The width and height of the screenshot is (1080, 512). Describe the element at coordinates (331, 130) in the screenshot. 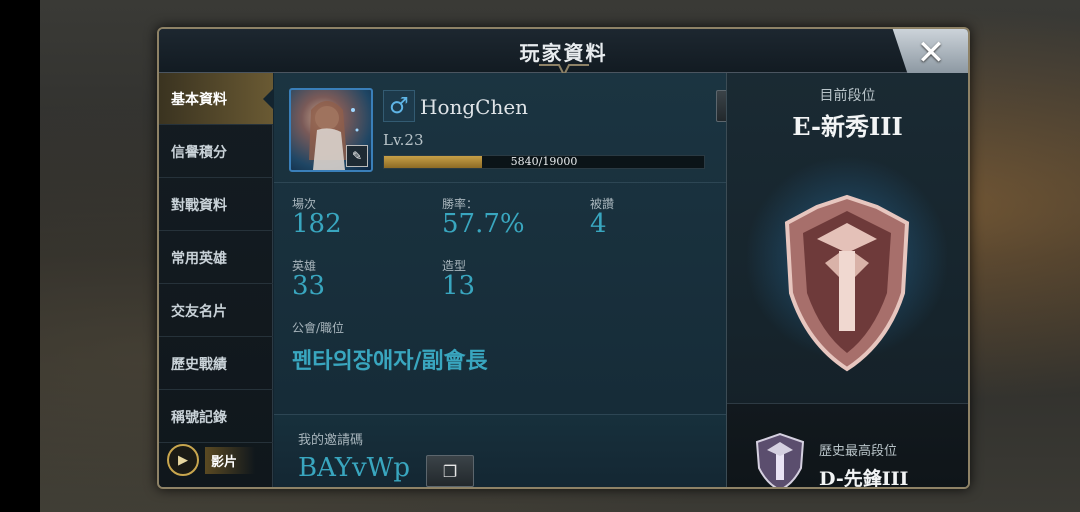

I see `avatar: ✎` at that location.